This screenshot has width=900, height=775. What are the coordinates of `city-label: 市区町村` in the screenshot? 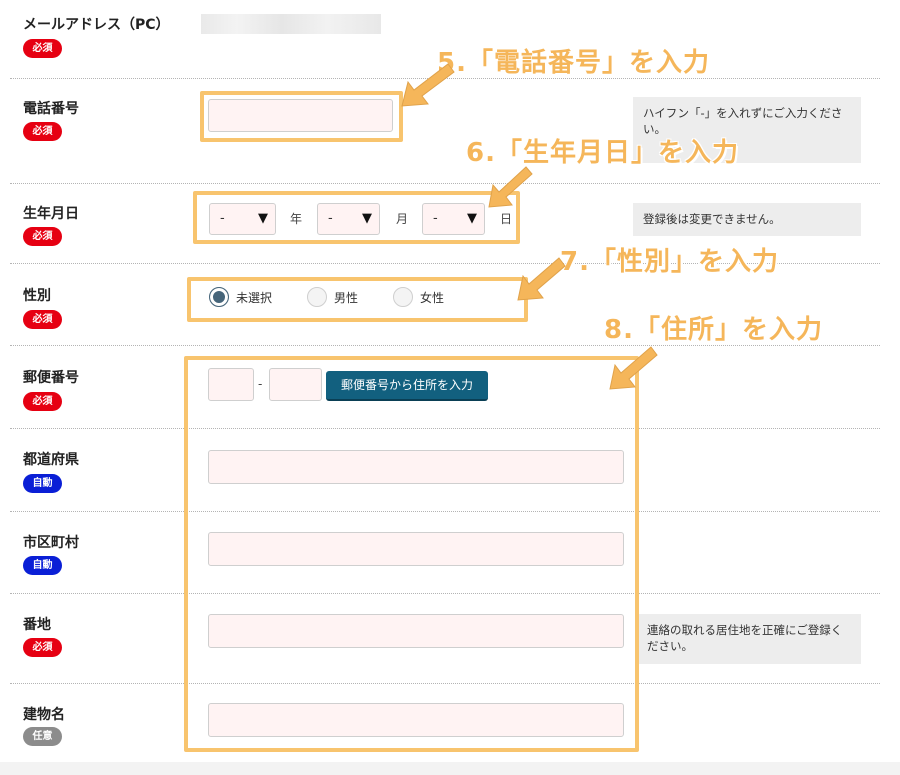 It's located at (51, 543).